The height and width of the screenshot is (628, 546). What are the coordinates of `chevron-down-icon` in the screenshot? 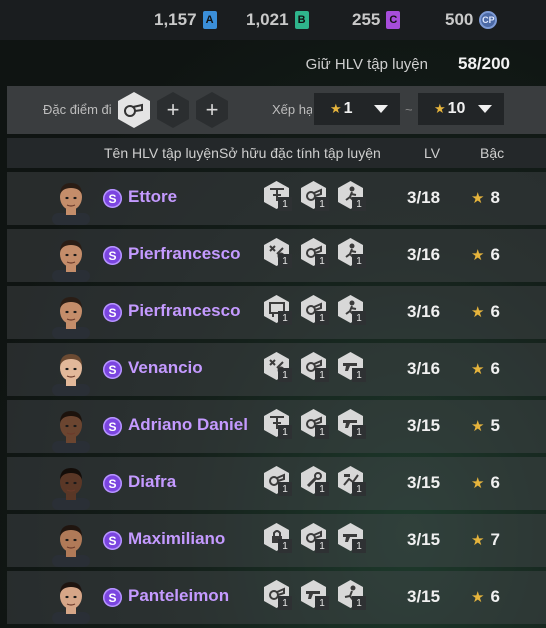 It's located at (485, 109).